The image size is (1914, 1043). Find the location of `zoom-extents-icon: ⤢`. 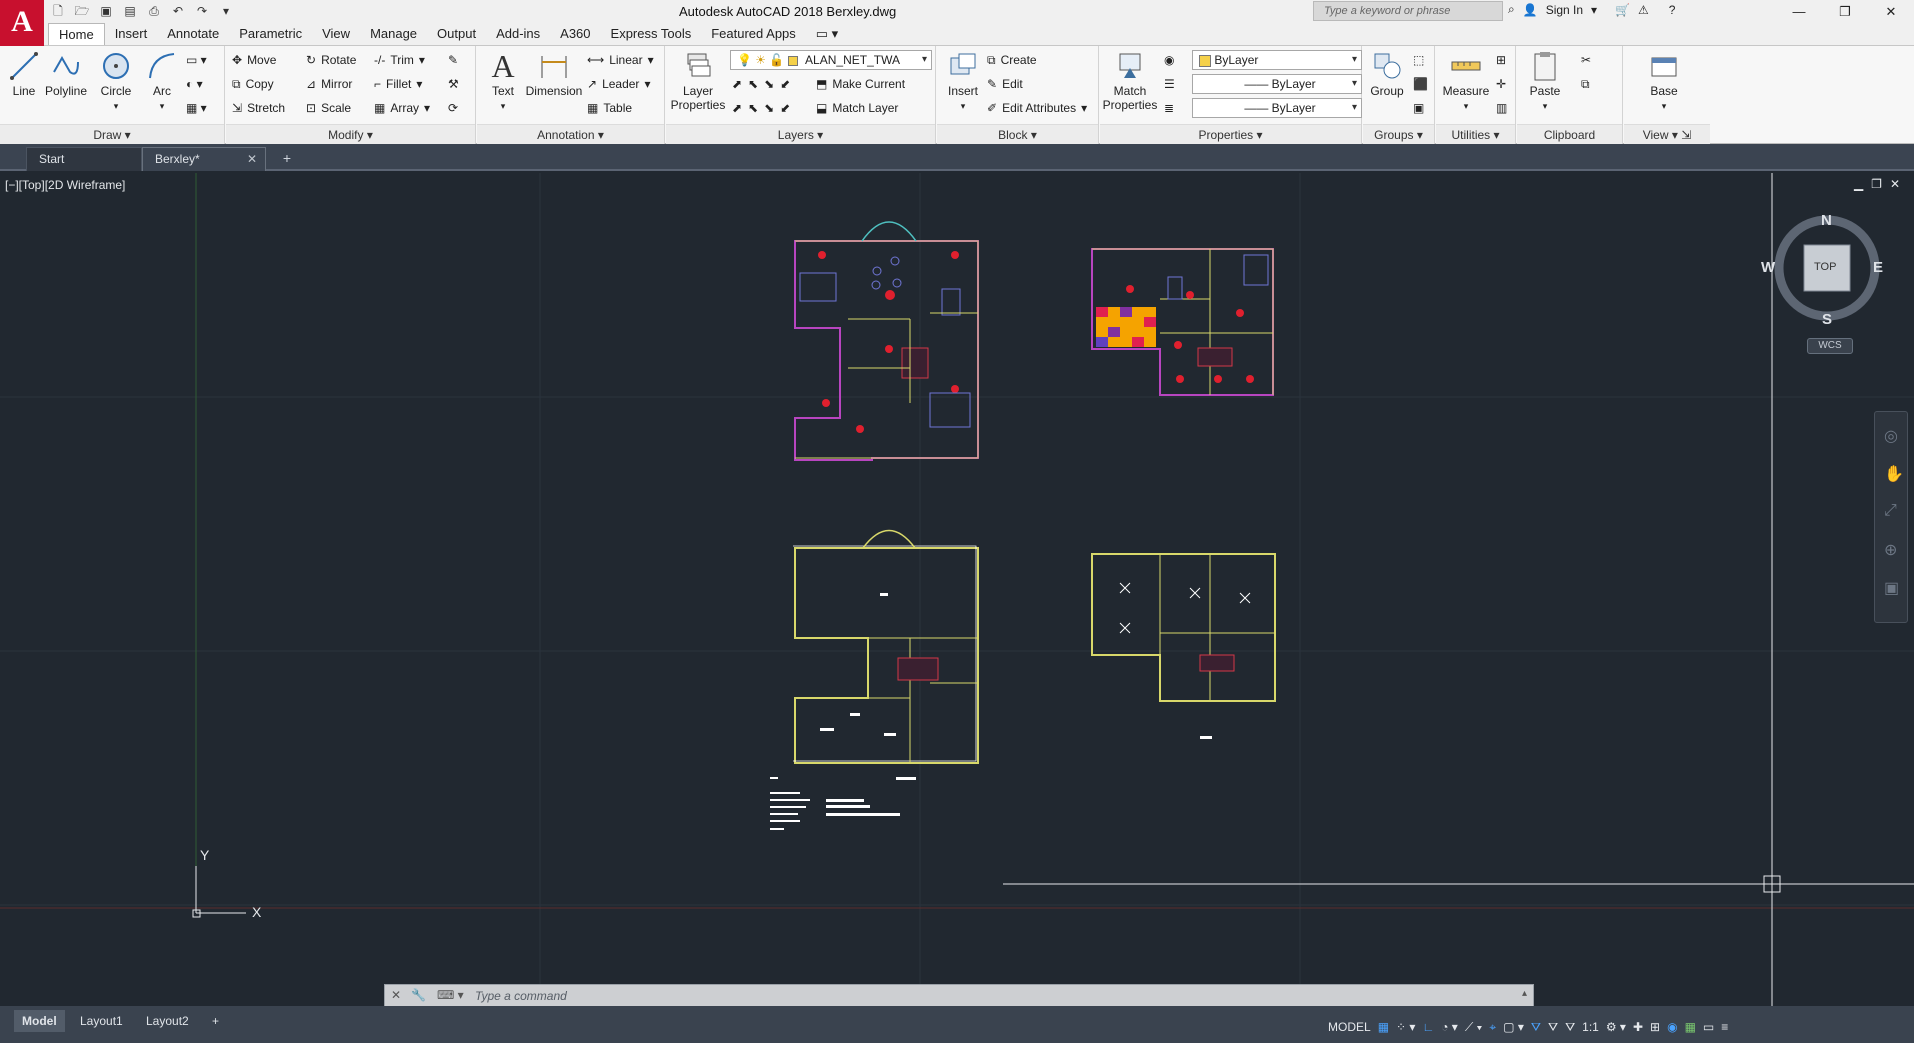

zoom-extents-icon: ⤢ is located at coordinates (1890, 511).